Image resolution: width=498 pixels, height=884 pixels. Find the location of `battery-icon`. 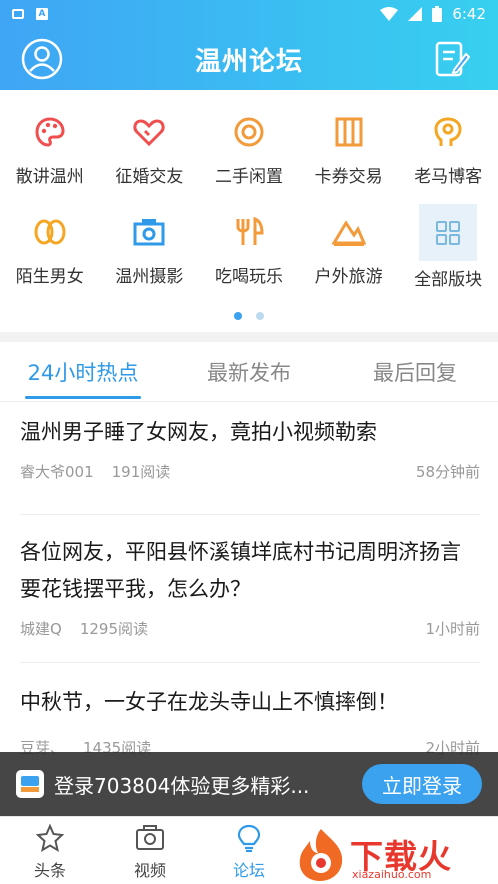

battery-icon is located at coordinates (437, 14).